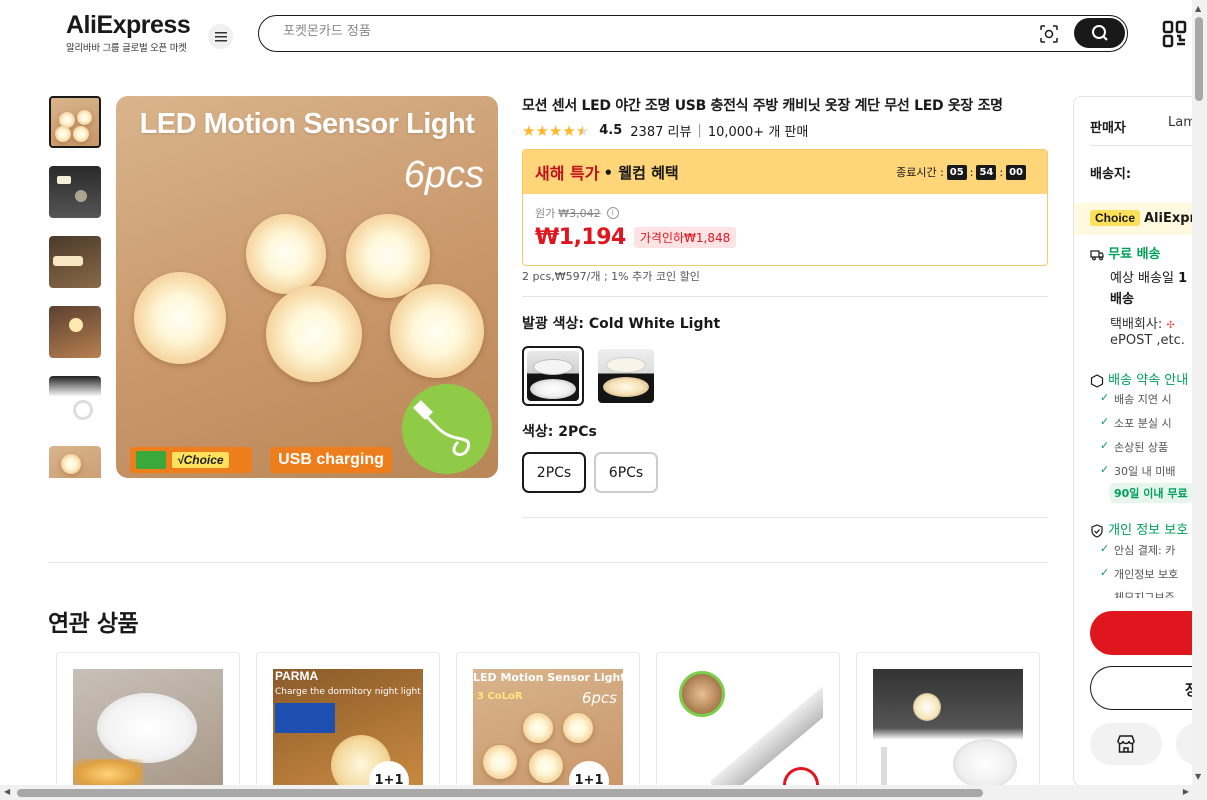 This screenshot has height=800, width=1207. What do you see at coordinates (1138, 471) in the screenshot?
I see `promise-item: 30일 내 미배` at bounding box center [1138, 471].